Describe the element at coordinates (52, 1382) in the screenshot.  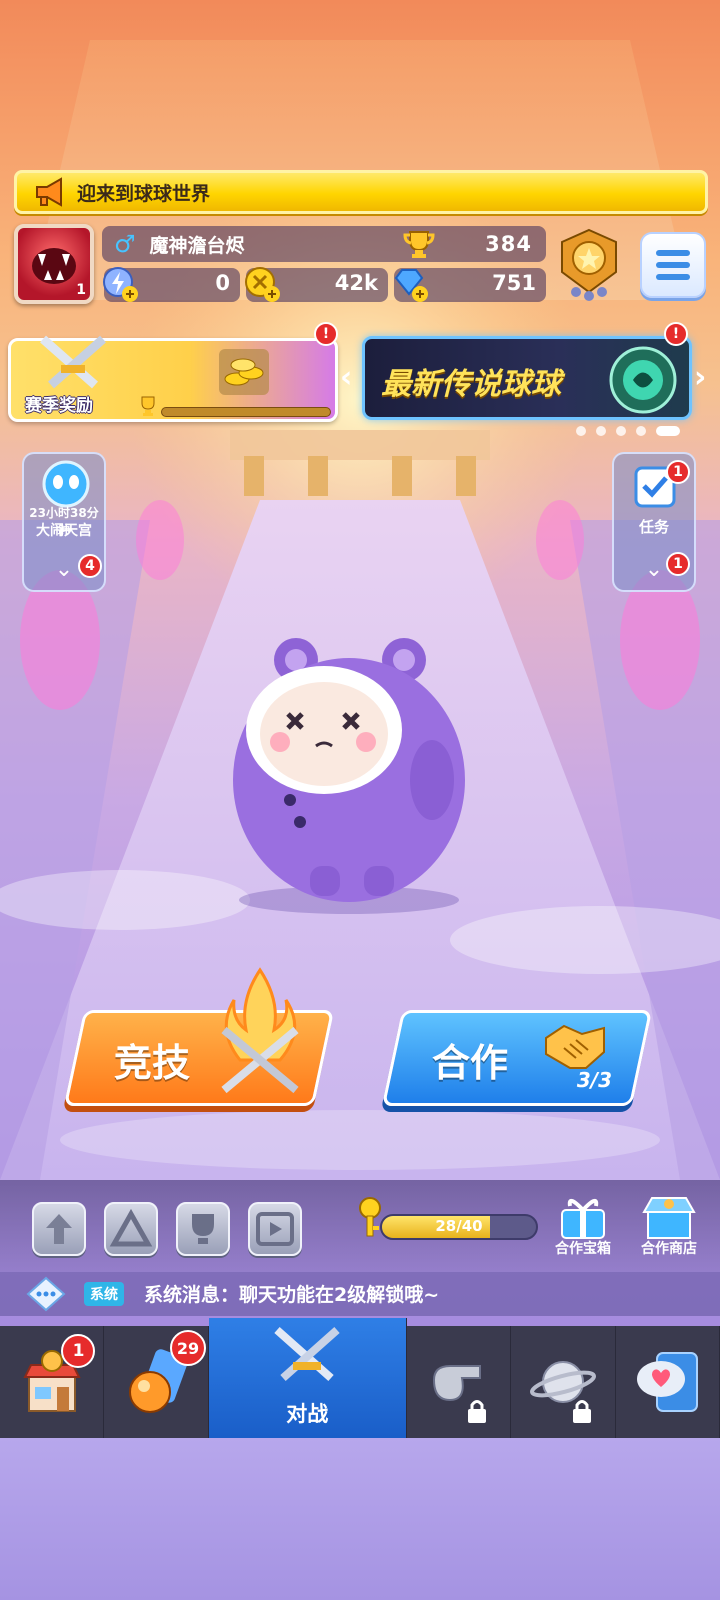
I see `nav-shop: 1` at that location.